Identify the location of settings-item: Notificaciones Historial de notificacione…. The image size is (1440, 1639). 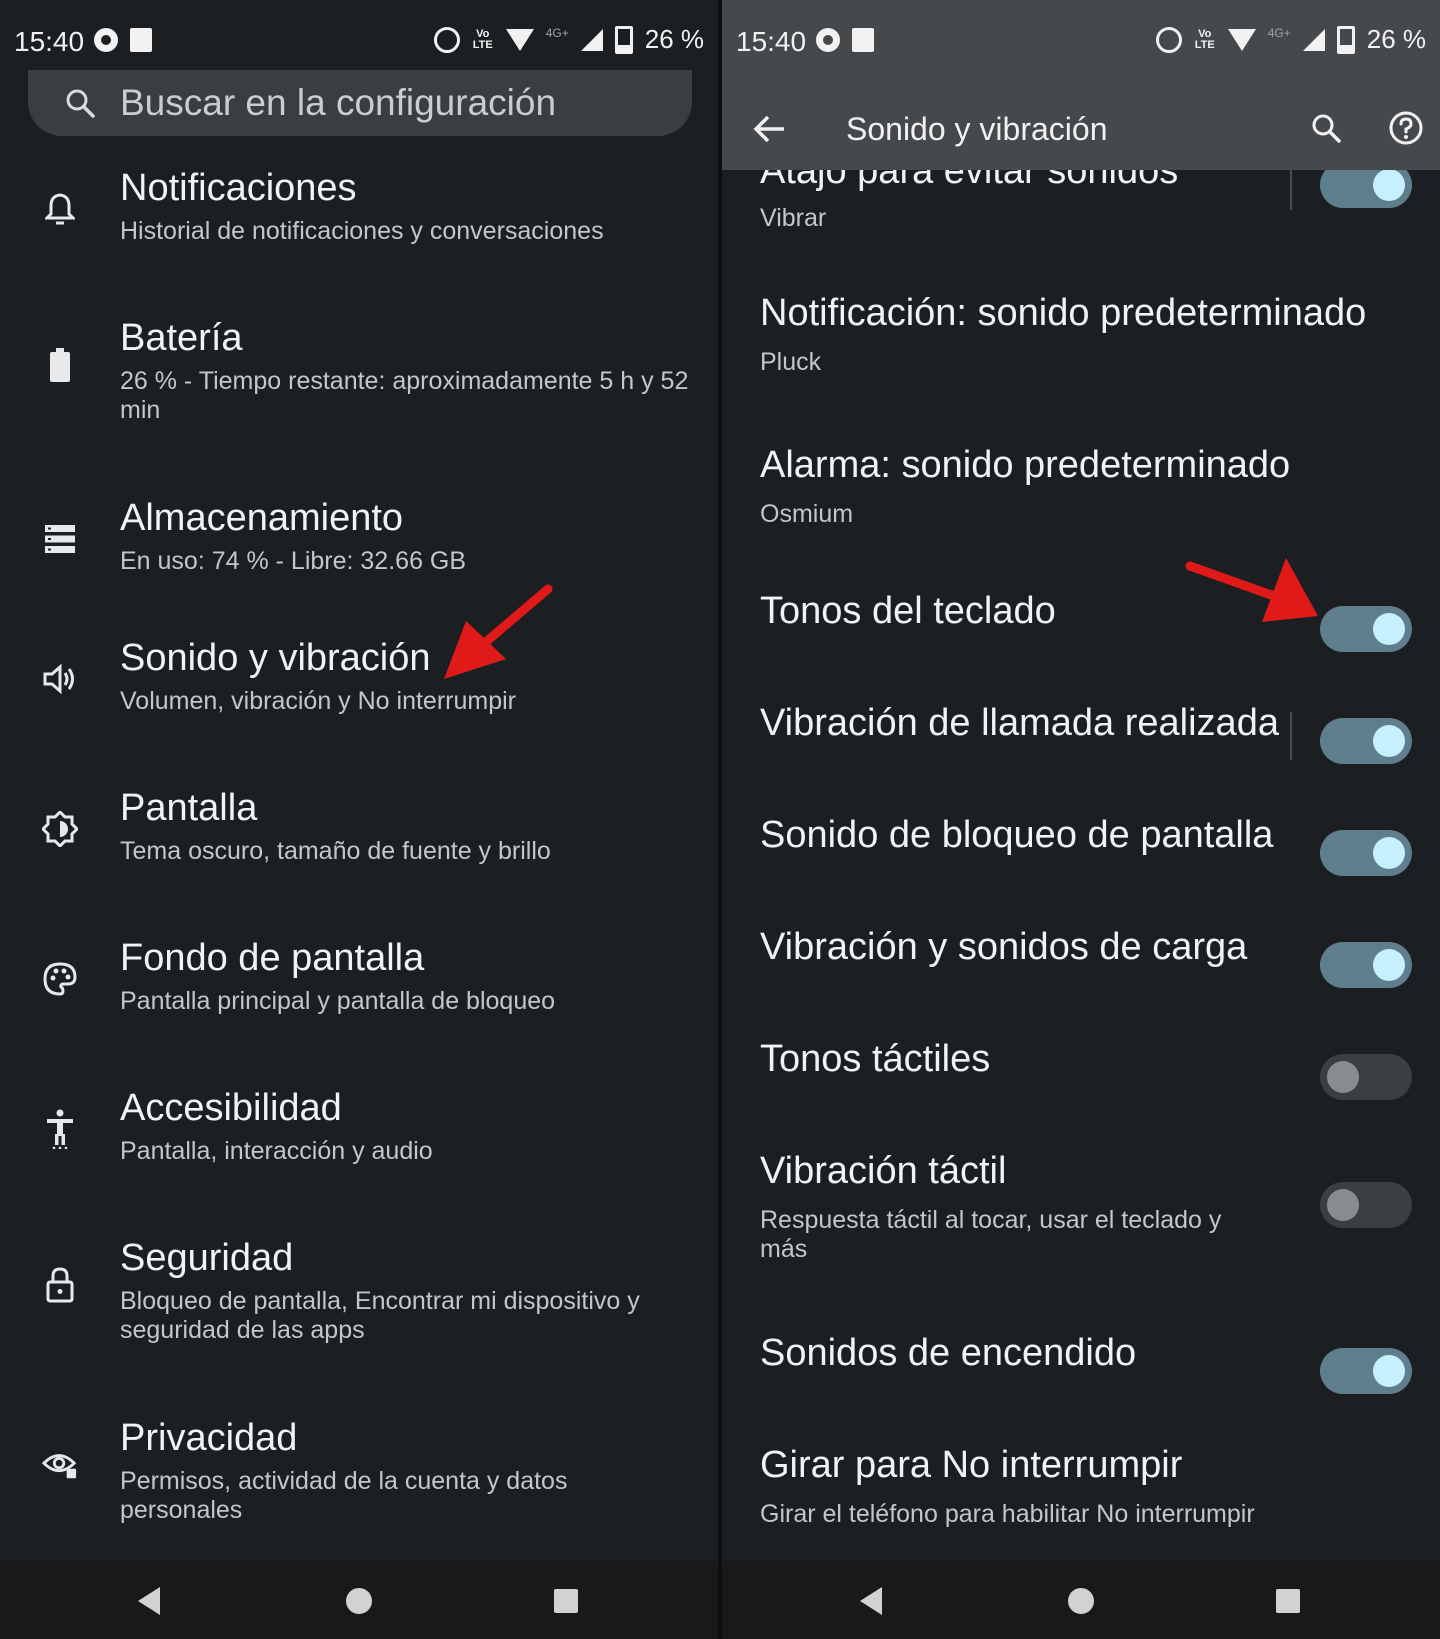
(359, 205).